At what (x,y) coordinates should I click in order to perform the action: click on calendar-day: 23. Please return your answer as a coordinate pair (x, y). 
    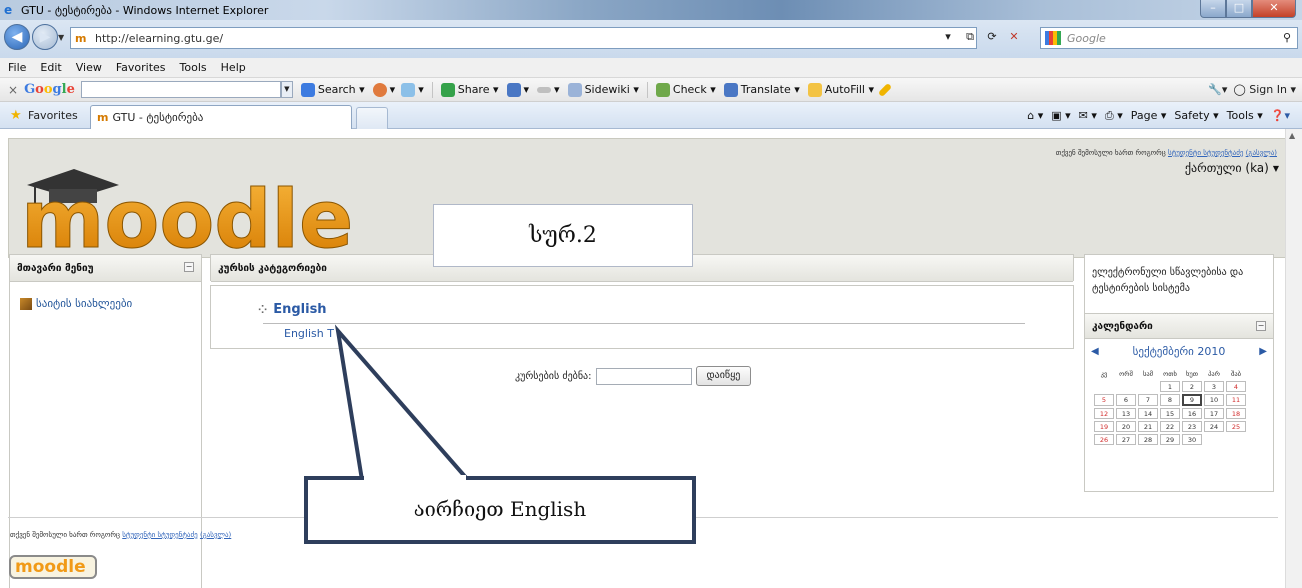
    Looking at the image, I should click on (1192, 426).